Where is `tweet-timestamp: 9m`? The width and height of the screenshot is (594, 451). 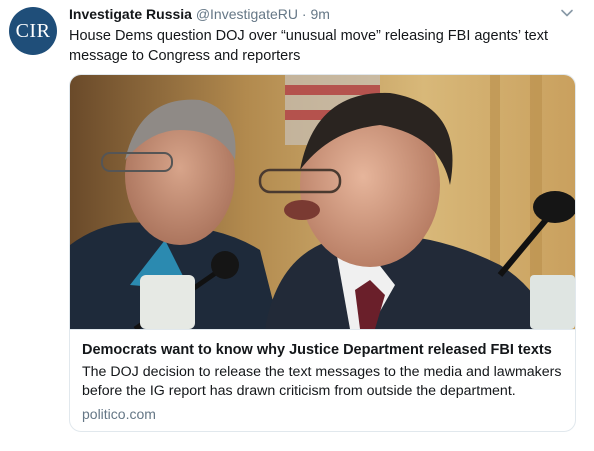
tweet-timestamp: 9m is located at coordinates (319, 14).